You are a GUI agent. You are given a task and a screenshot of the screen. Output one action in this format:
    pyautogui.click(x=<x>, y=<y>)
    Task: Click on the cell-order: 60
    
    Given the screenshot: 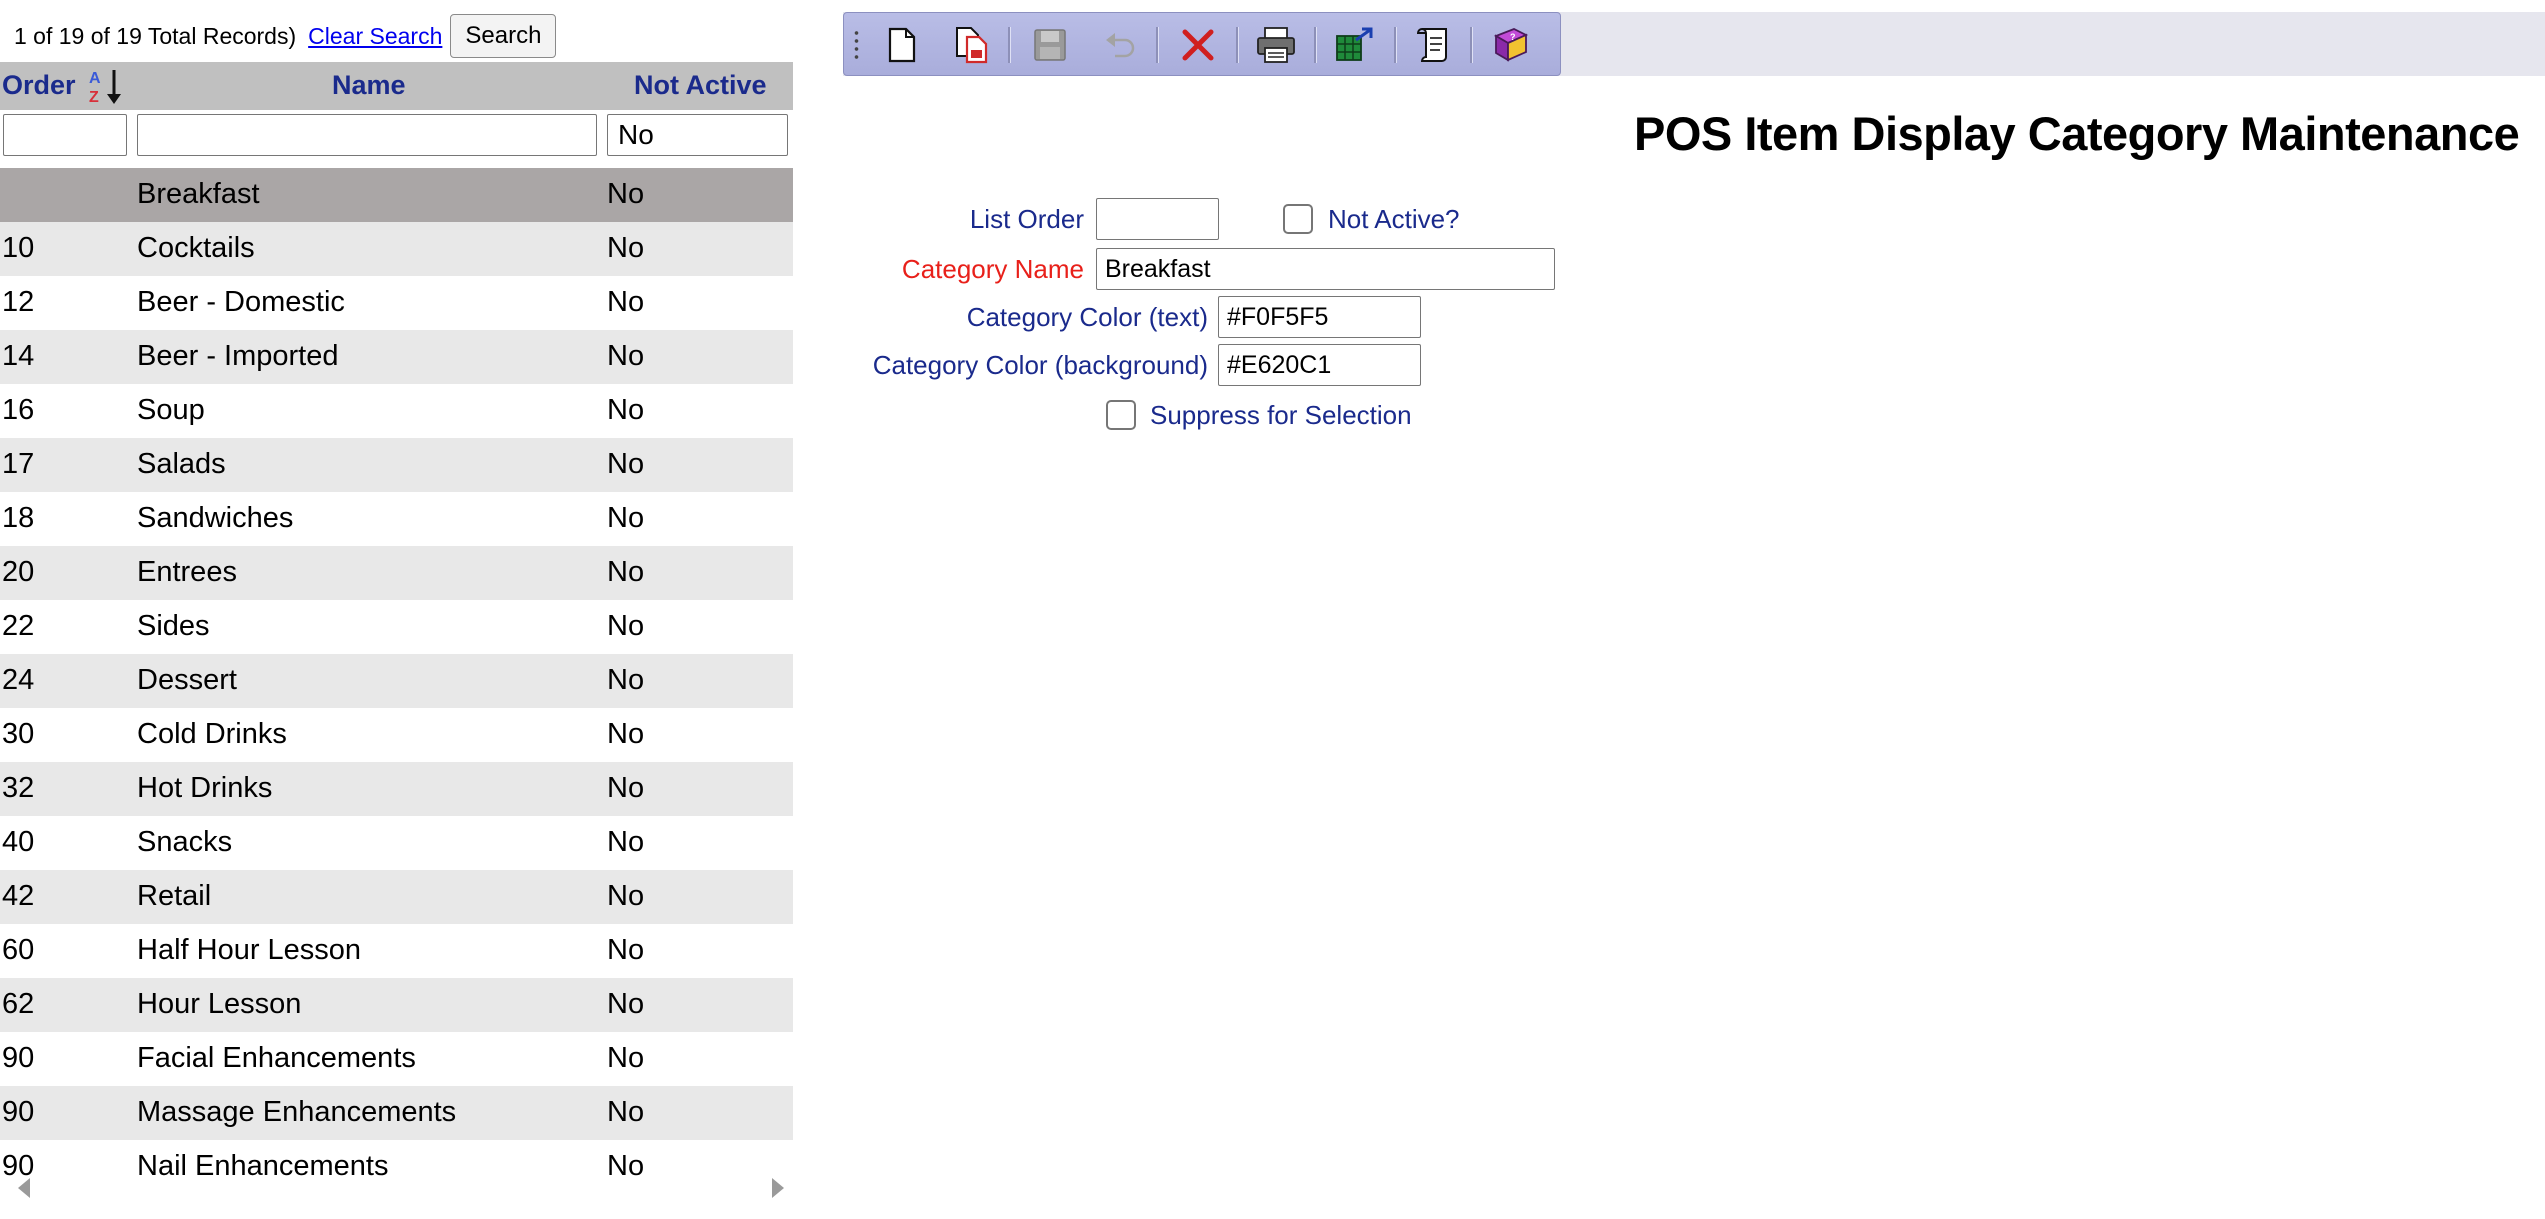 What is the action you would take?
    pyautogui.click(x=18, y=950)
    